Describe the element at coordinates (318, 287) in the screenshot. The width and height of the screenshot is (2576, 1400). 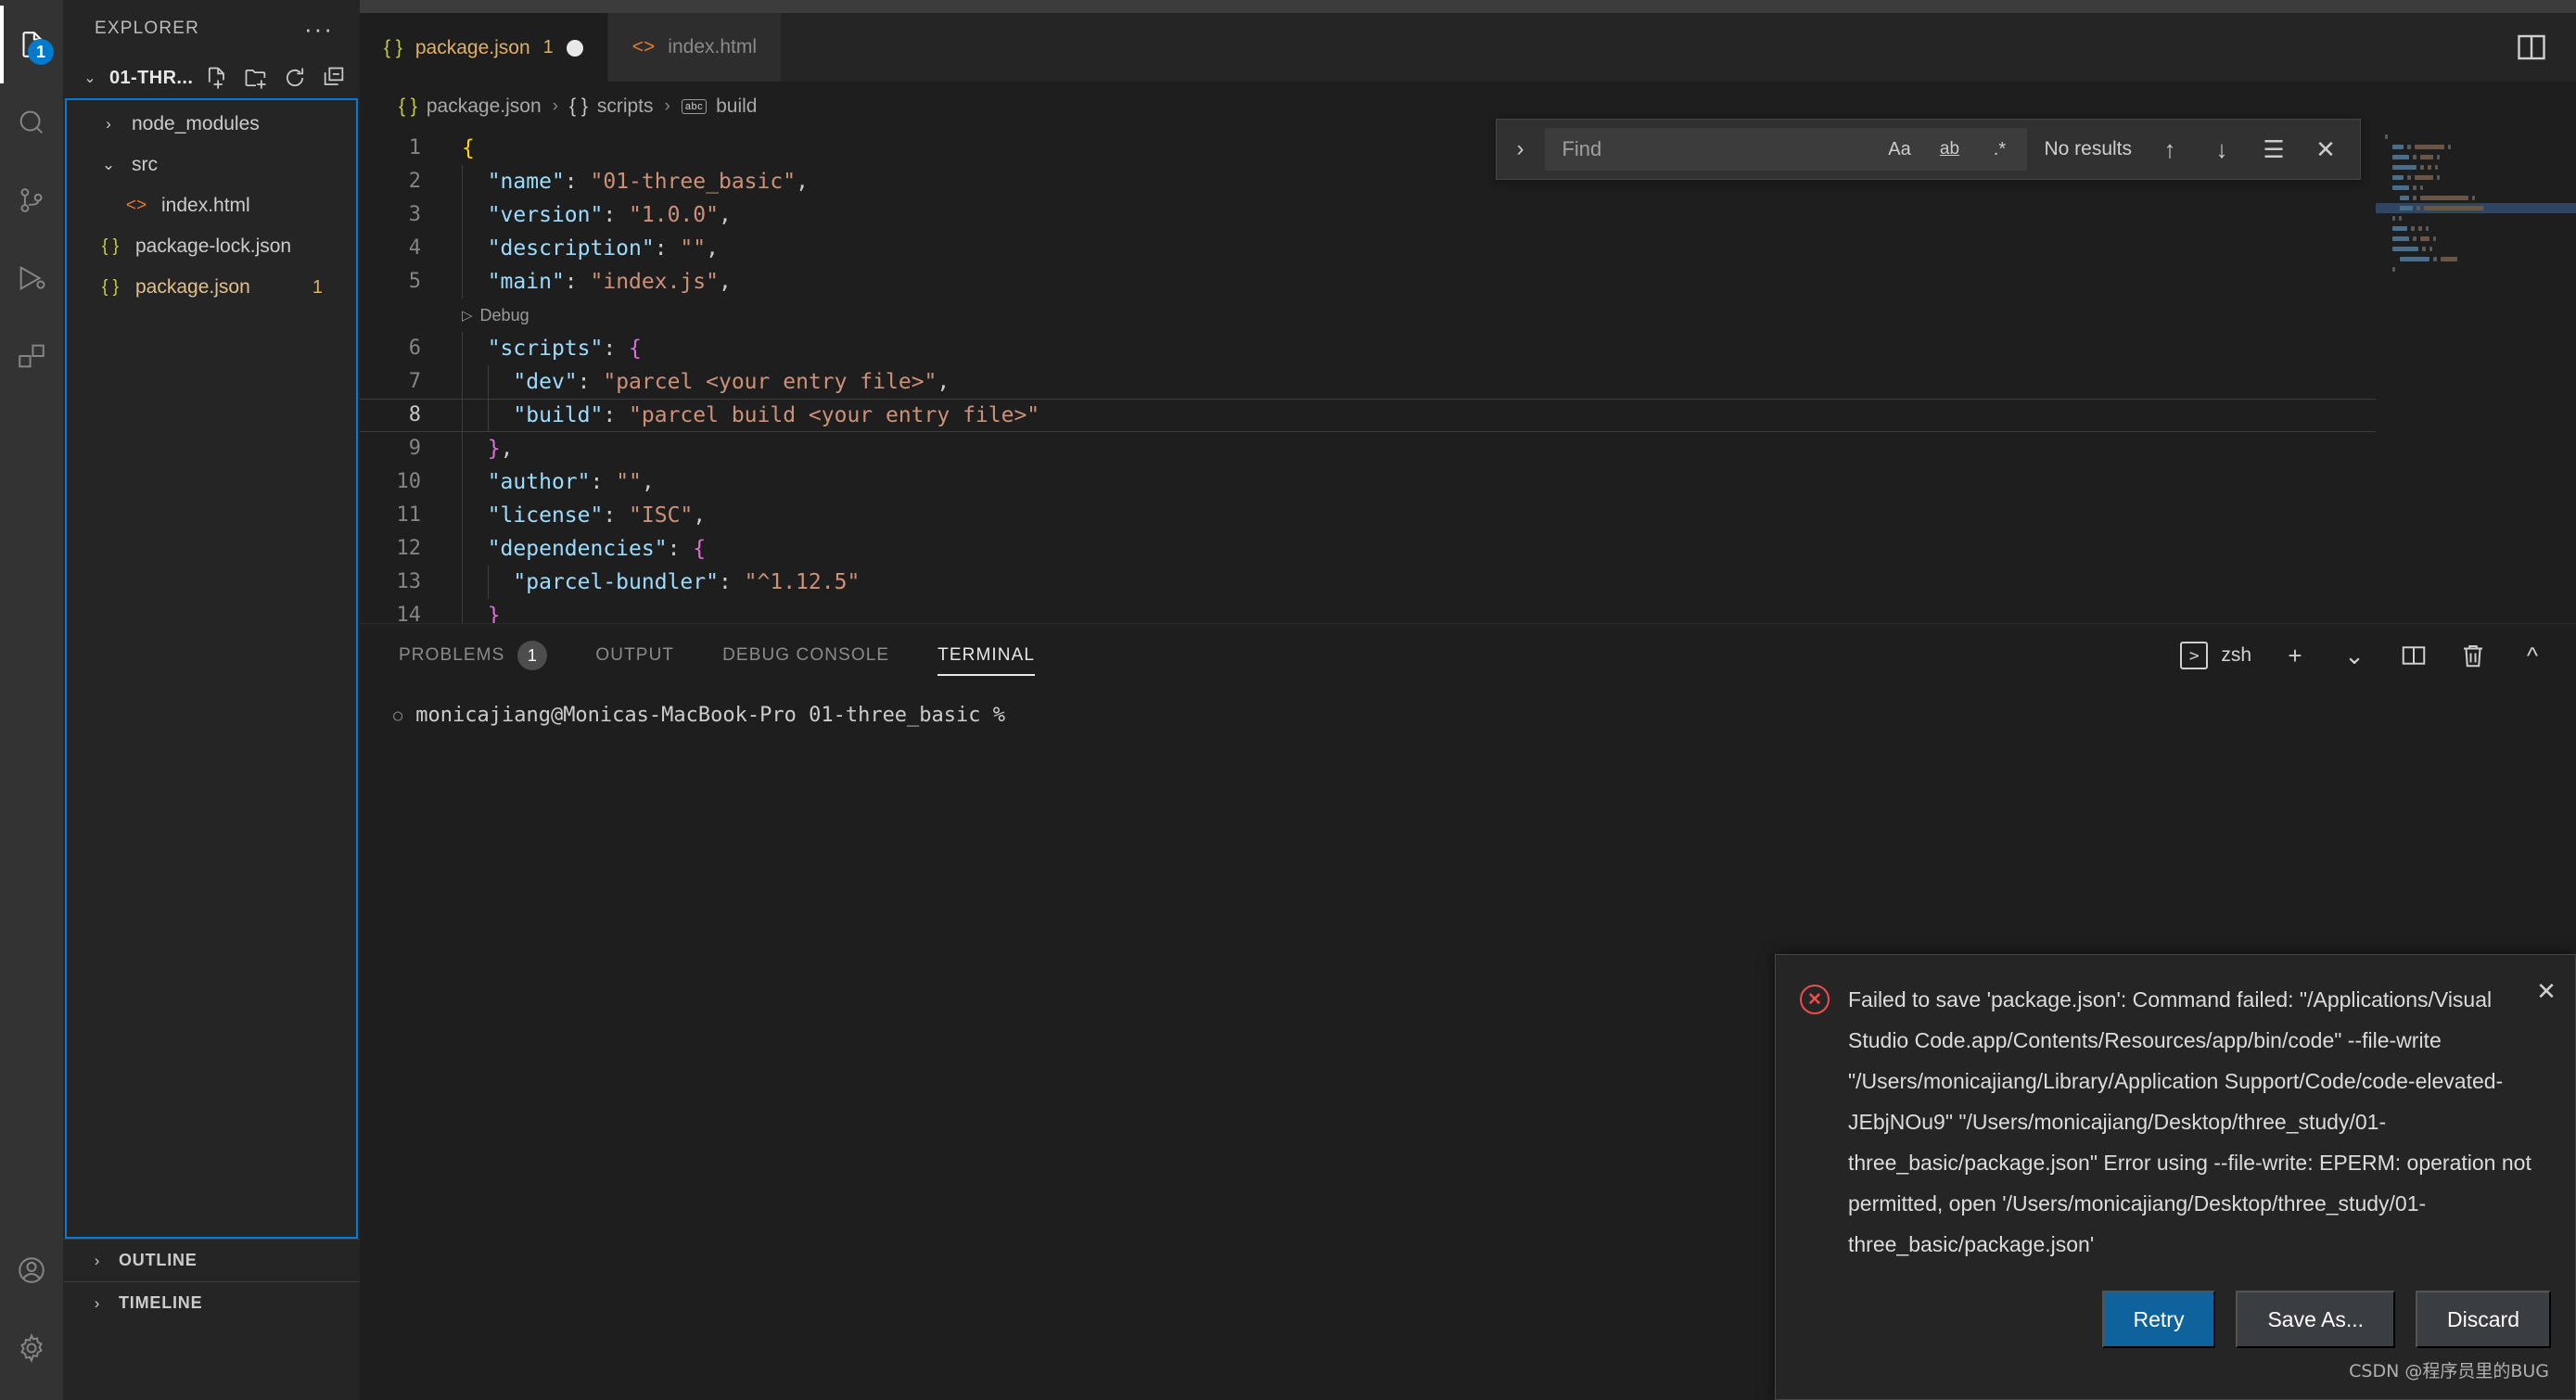
I see `file-problem-count: 1` at that location.